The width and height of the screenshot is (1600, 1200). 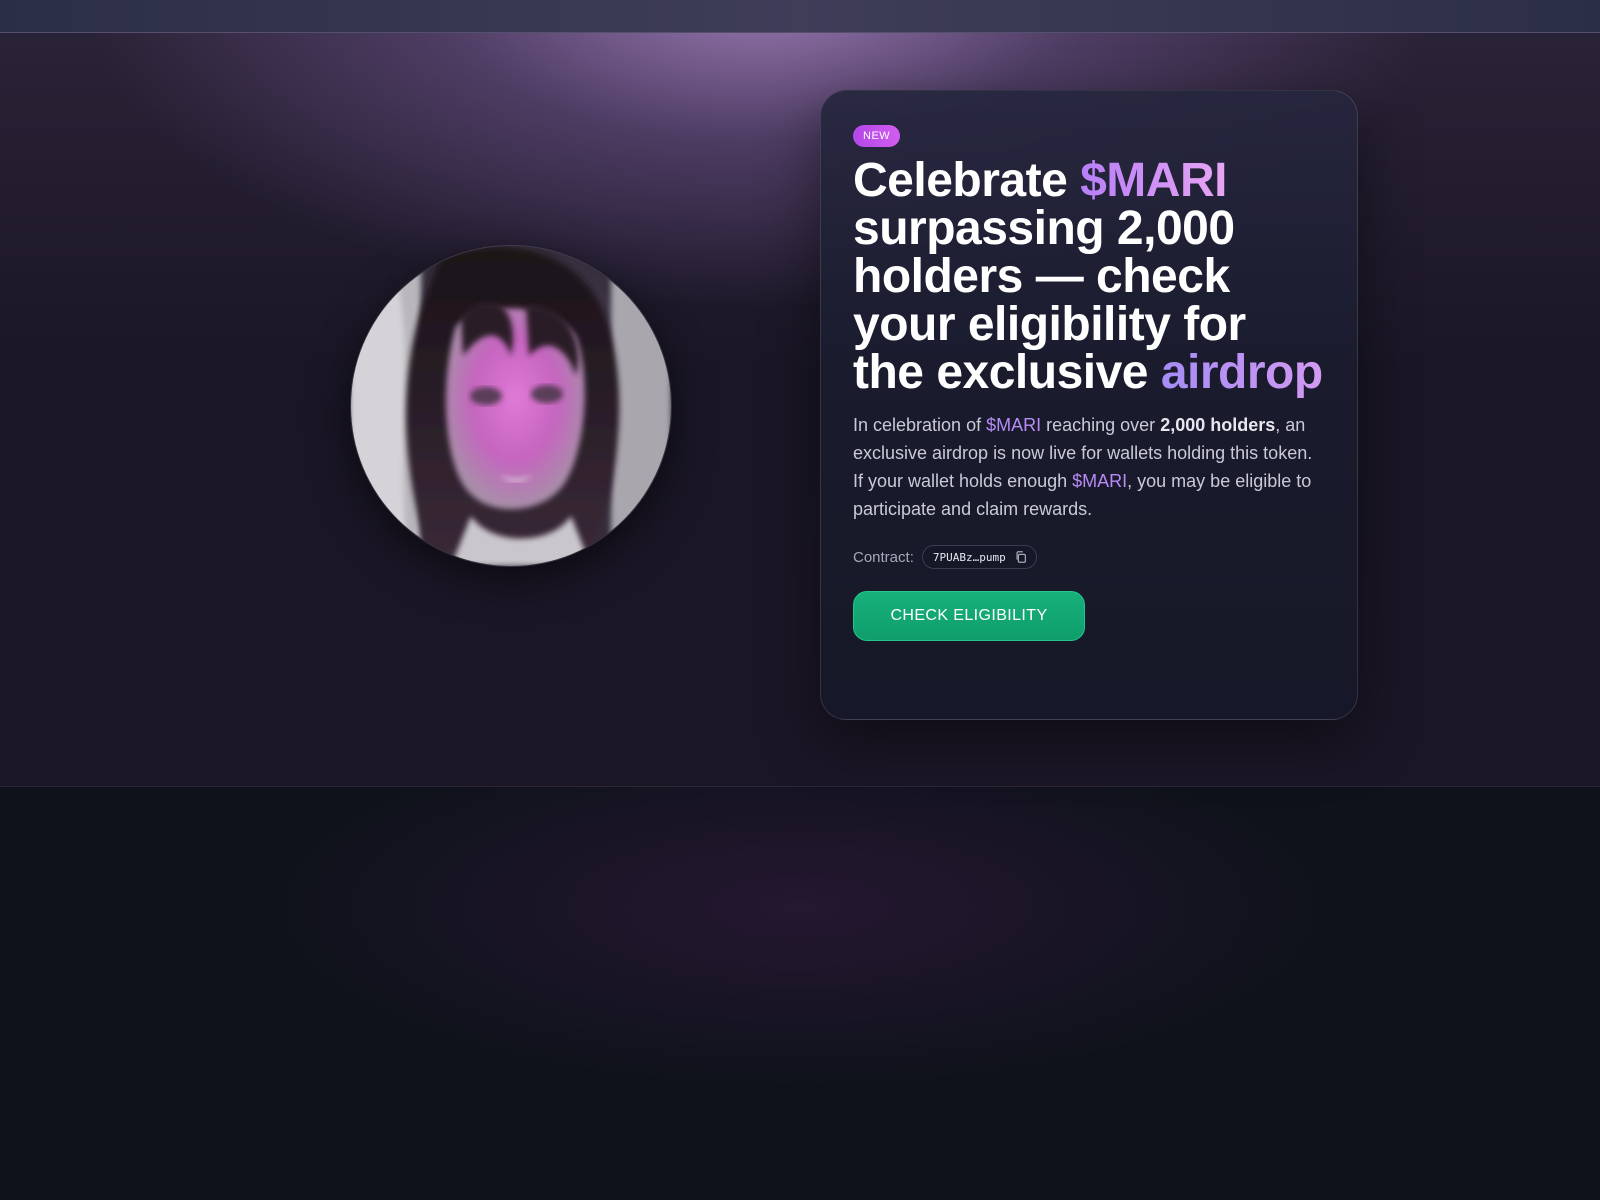 I want to click on token-avatar, so click(x=511, y=406).